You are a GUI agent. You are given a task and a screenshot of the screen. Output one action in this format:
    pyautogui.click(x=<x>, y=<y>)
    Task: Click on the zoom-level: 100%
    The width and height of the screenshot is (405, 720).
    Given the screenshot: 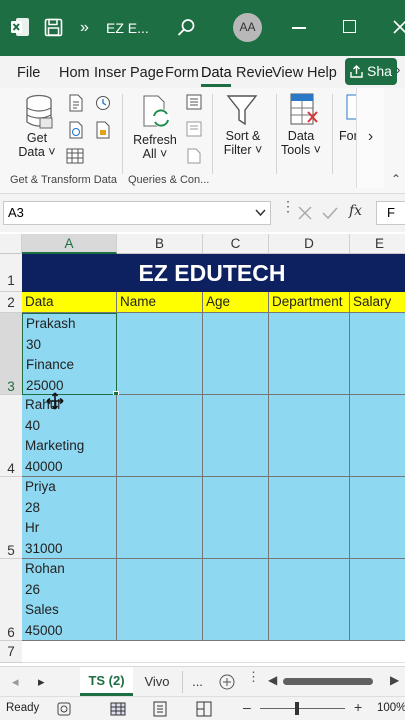 What is the action you would take?
    pyautogui.click(x=391, y=708)
    